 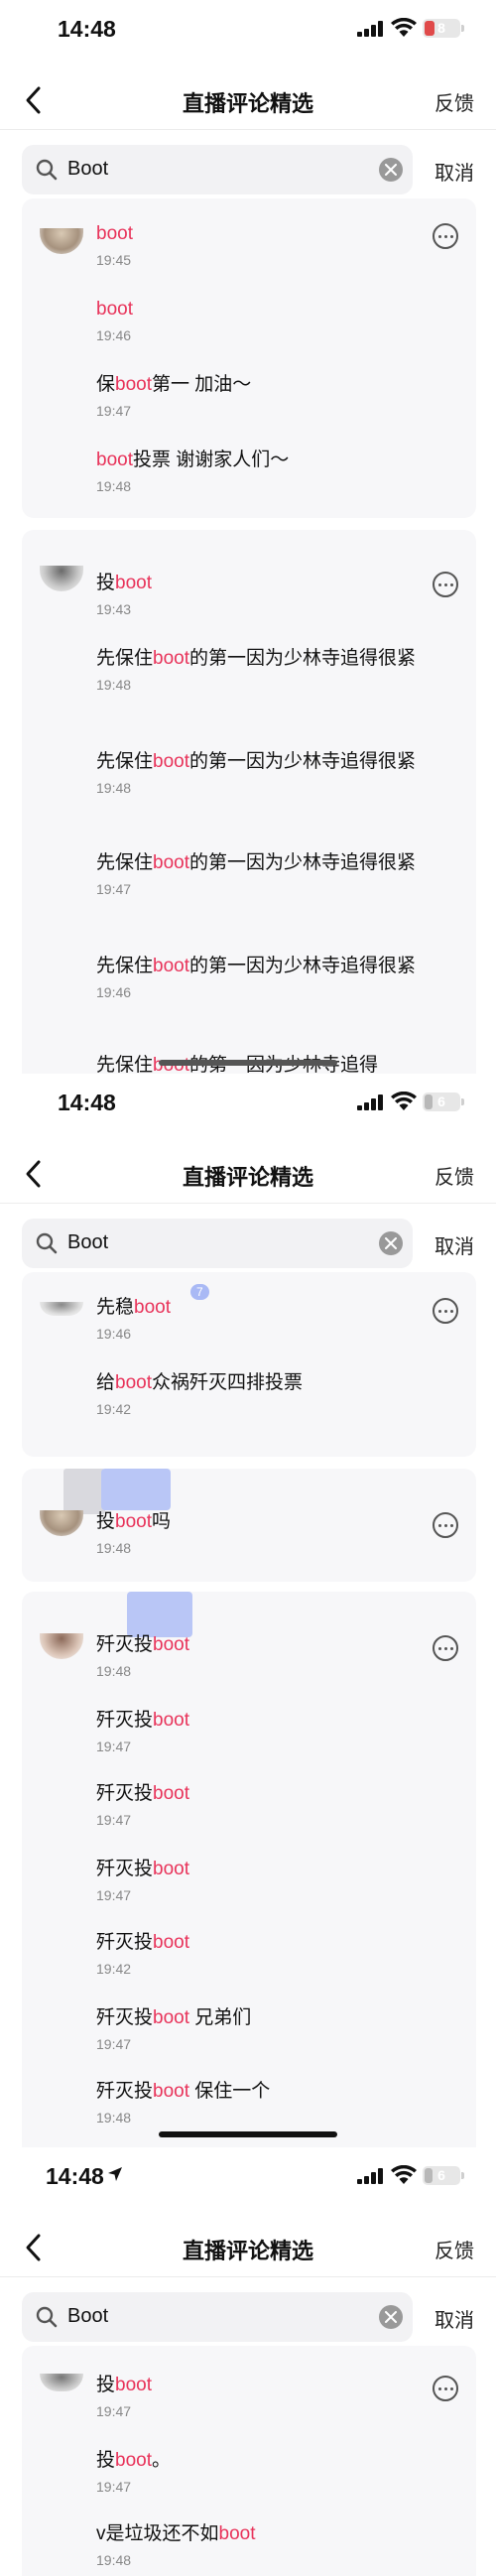 I want to click on comment-text: 投boot吗, so click(x=134, y=1522).